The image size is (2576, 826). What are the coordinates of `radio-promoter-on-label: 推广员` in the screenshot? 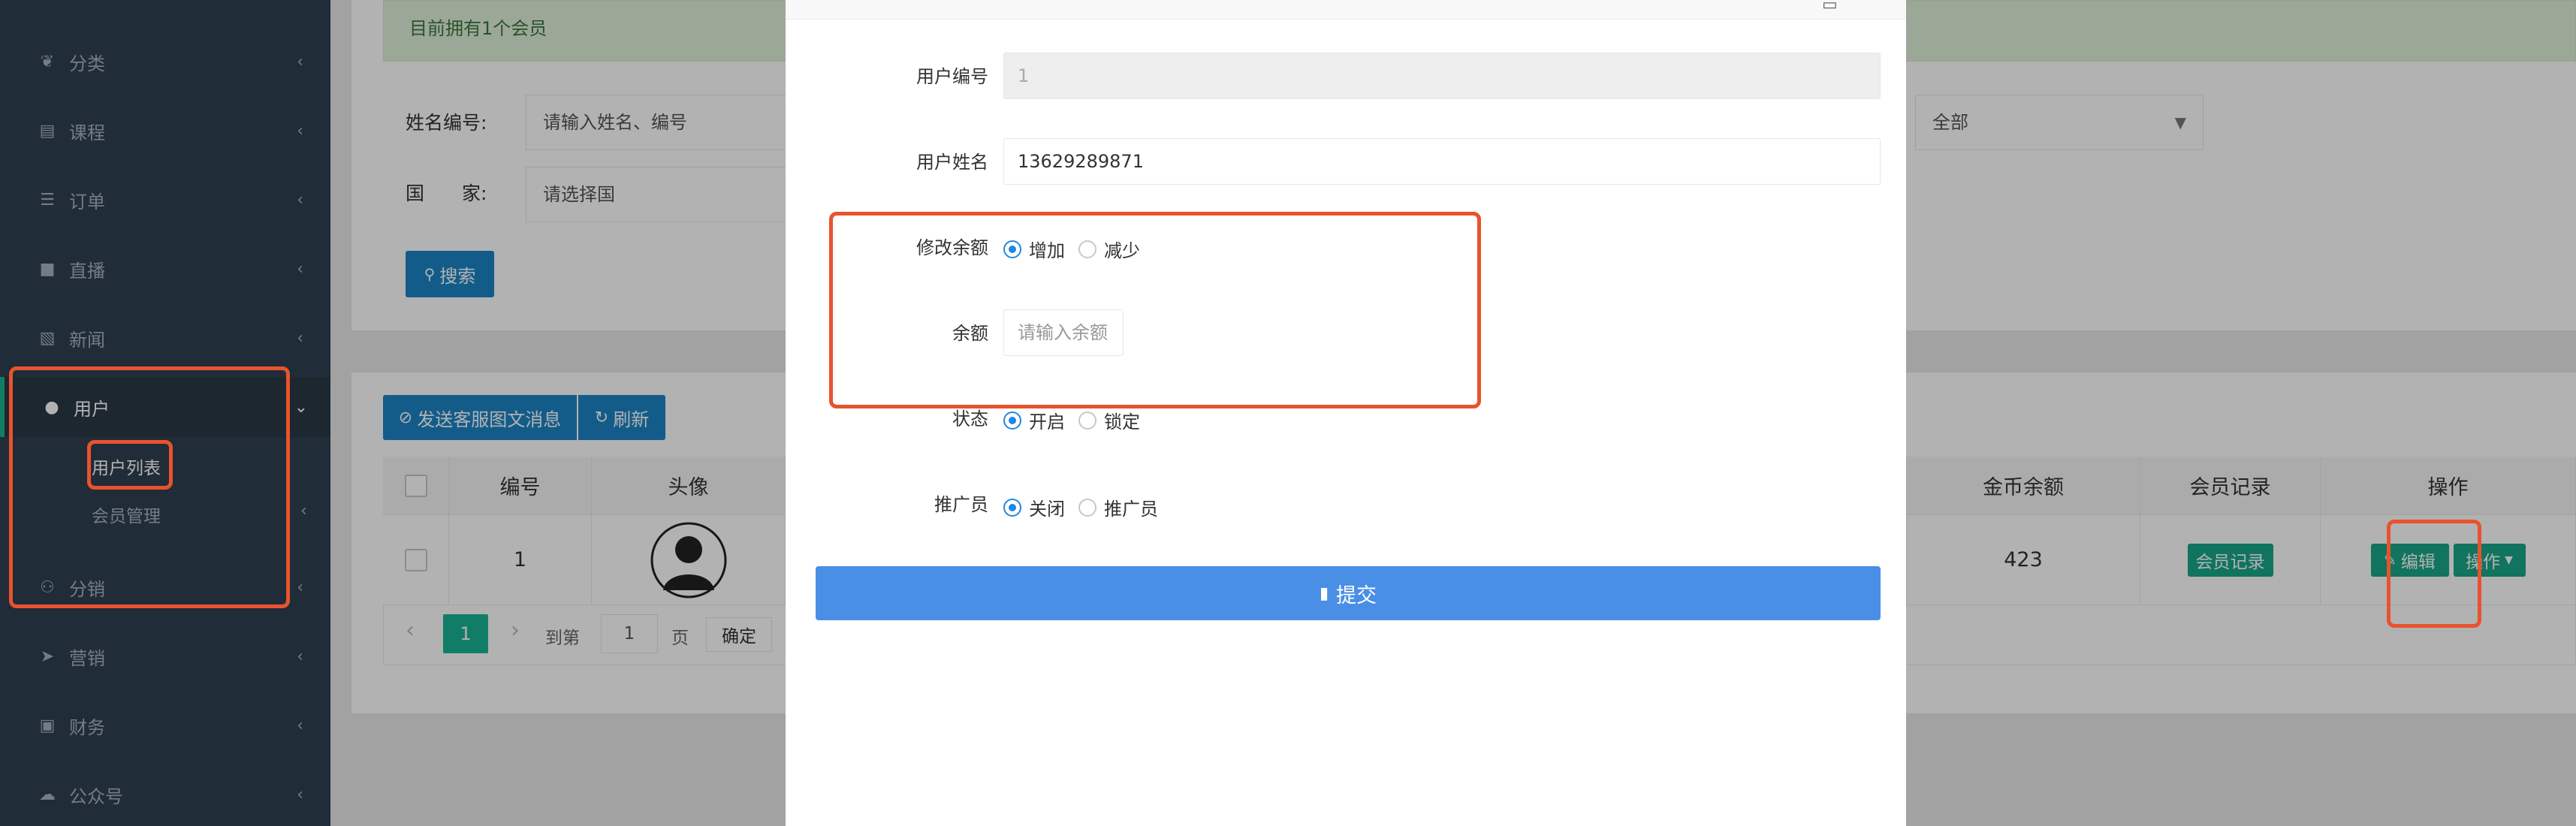 It's located at (1131, 509).